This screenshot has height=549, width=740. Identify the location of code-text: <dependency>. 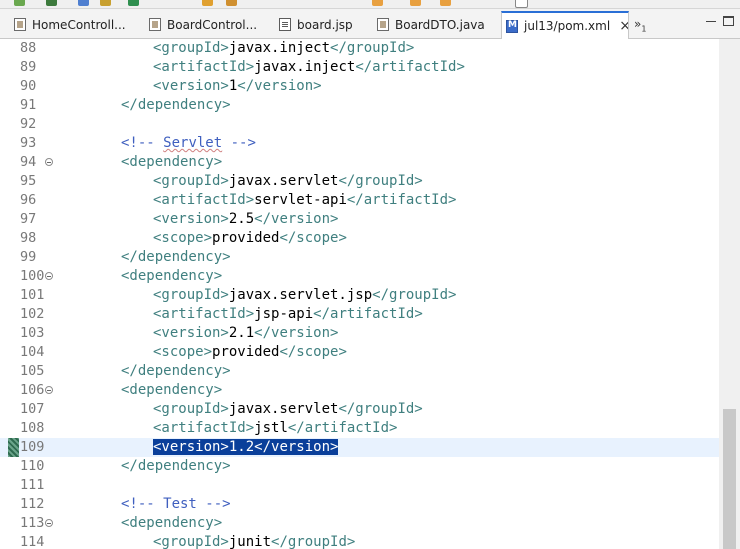
(171, 162).